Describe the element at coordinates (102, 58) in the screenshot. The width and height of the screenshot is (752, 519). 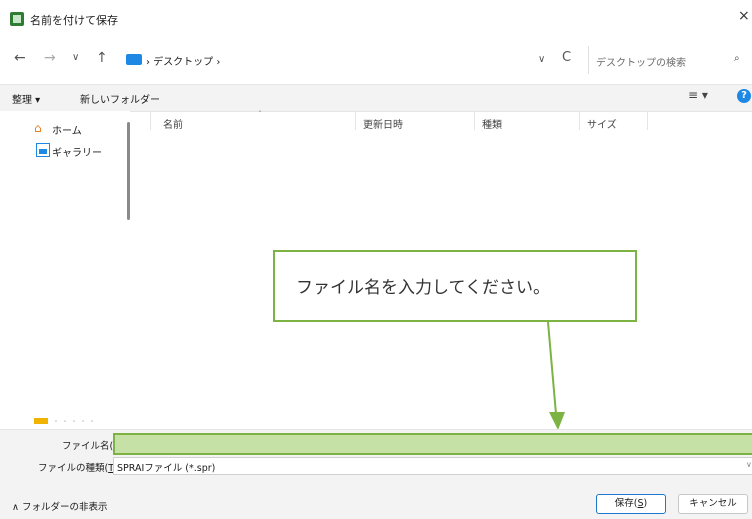
I see `up-button: ↑` at that location.